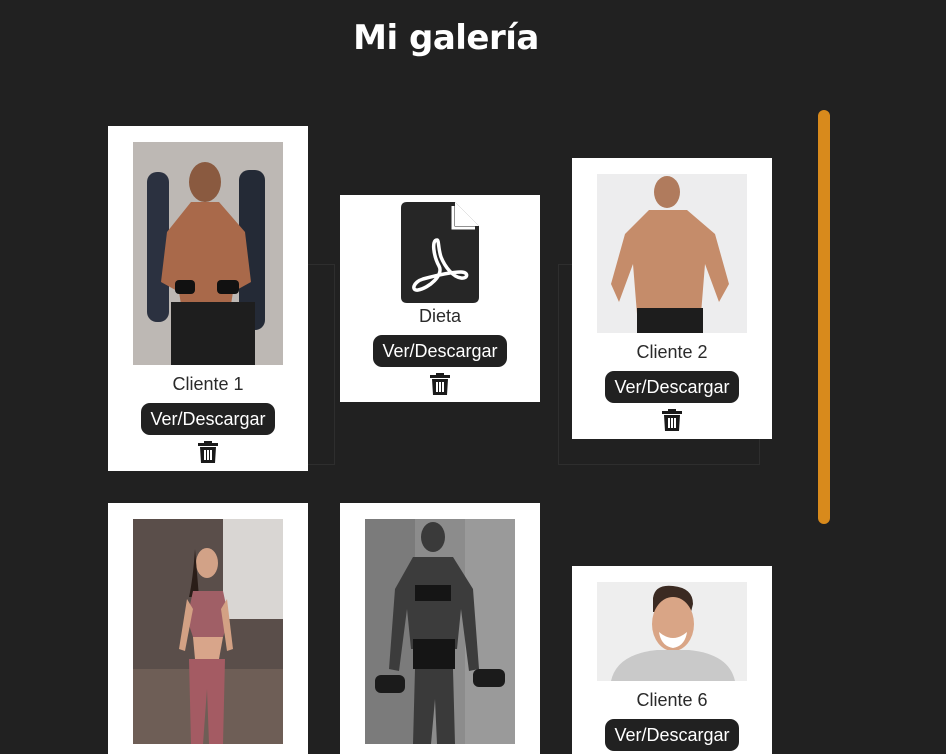 The image size is (946, 754). Describe the element at coordinates (824, 317) in the screenshot. I see `scrollbar` at that location.